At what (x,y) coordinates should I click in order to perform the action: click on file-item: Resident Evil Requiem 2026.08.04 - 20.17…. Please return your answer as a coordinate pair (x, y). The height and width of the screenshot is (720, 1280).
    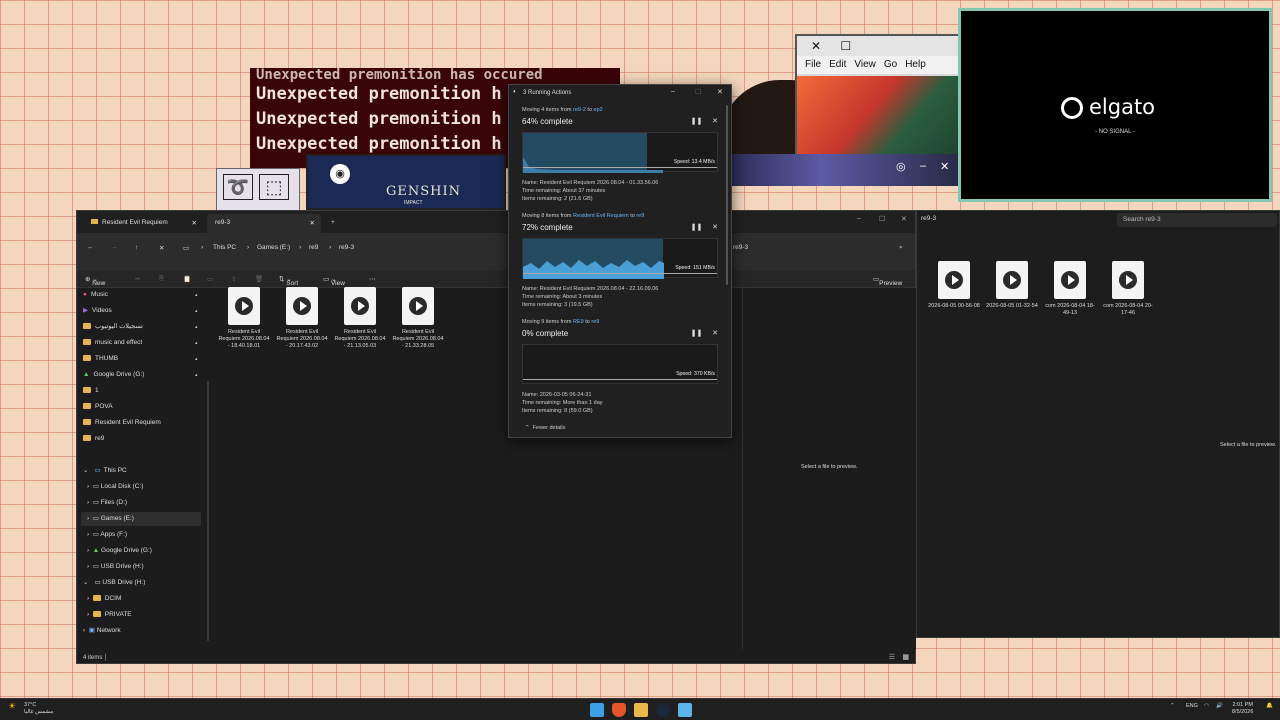
    Looking at the image, I should click on (302, 320).